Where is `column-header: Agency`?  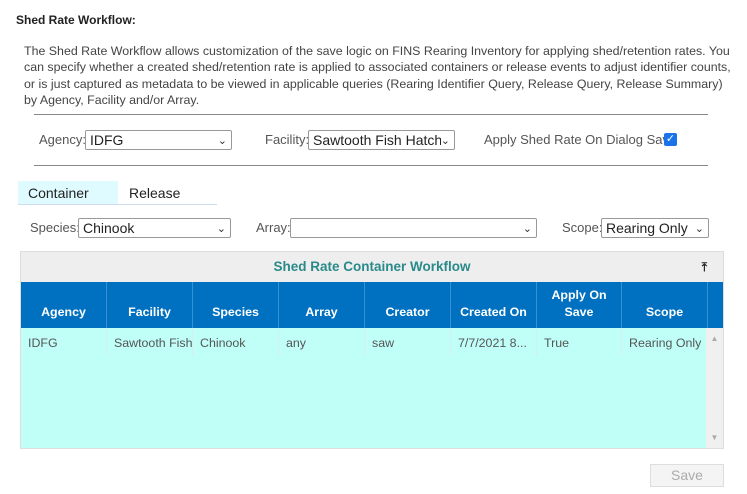 column-header: Agency is located at coordinates (64, 305).